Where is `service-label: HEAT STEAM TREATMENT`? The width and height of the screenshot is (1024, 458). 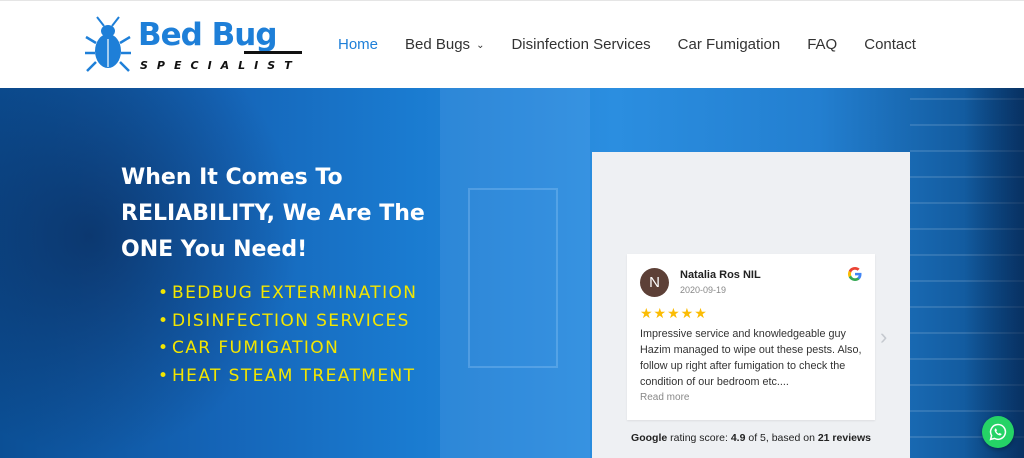 service-label: HEAT STEAM TREATMENT is located at coordinates (294, 375).